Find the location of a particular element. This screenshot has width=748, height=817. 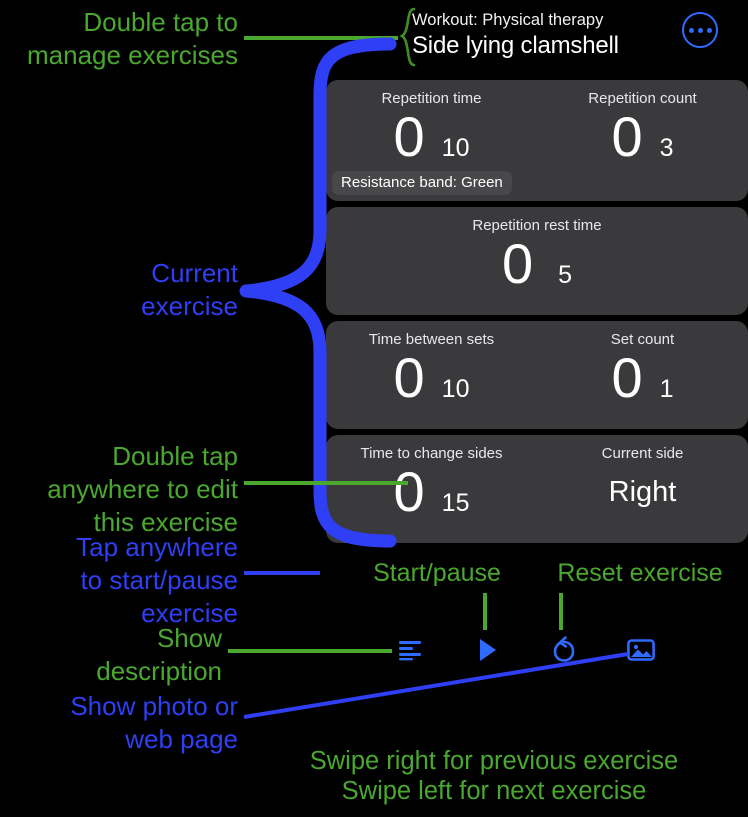

resistance-band-badge: Resistance band: Green is located at coordinates (422, 183).